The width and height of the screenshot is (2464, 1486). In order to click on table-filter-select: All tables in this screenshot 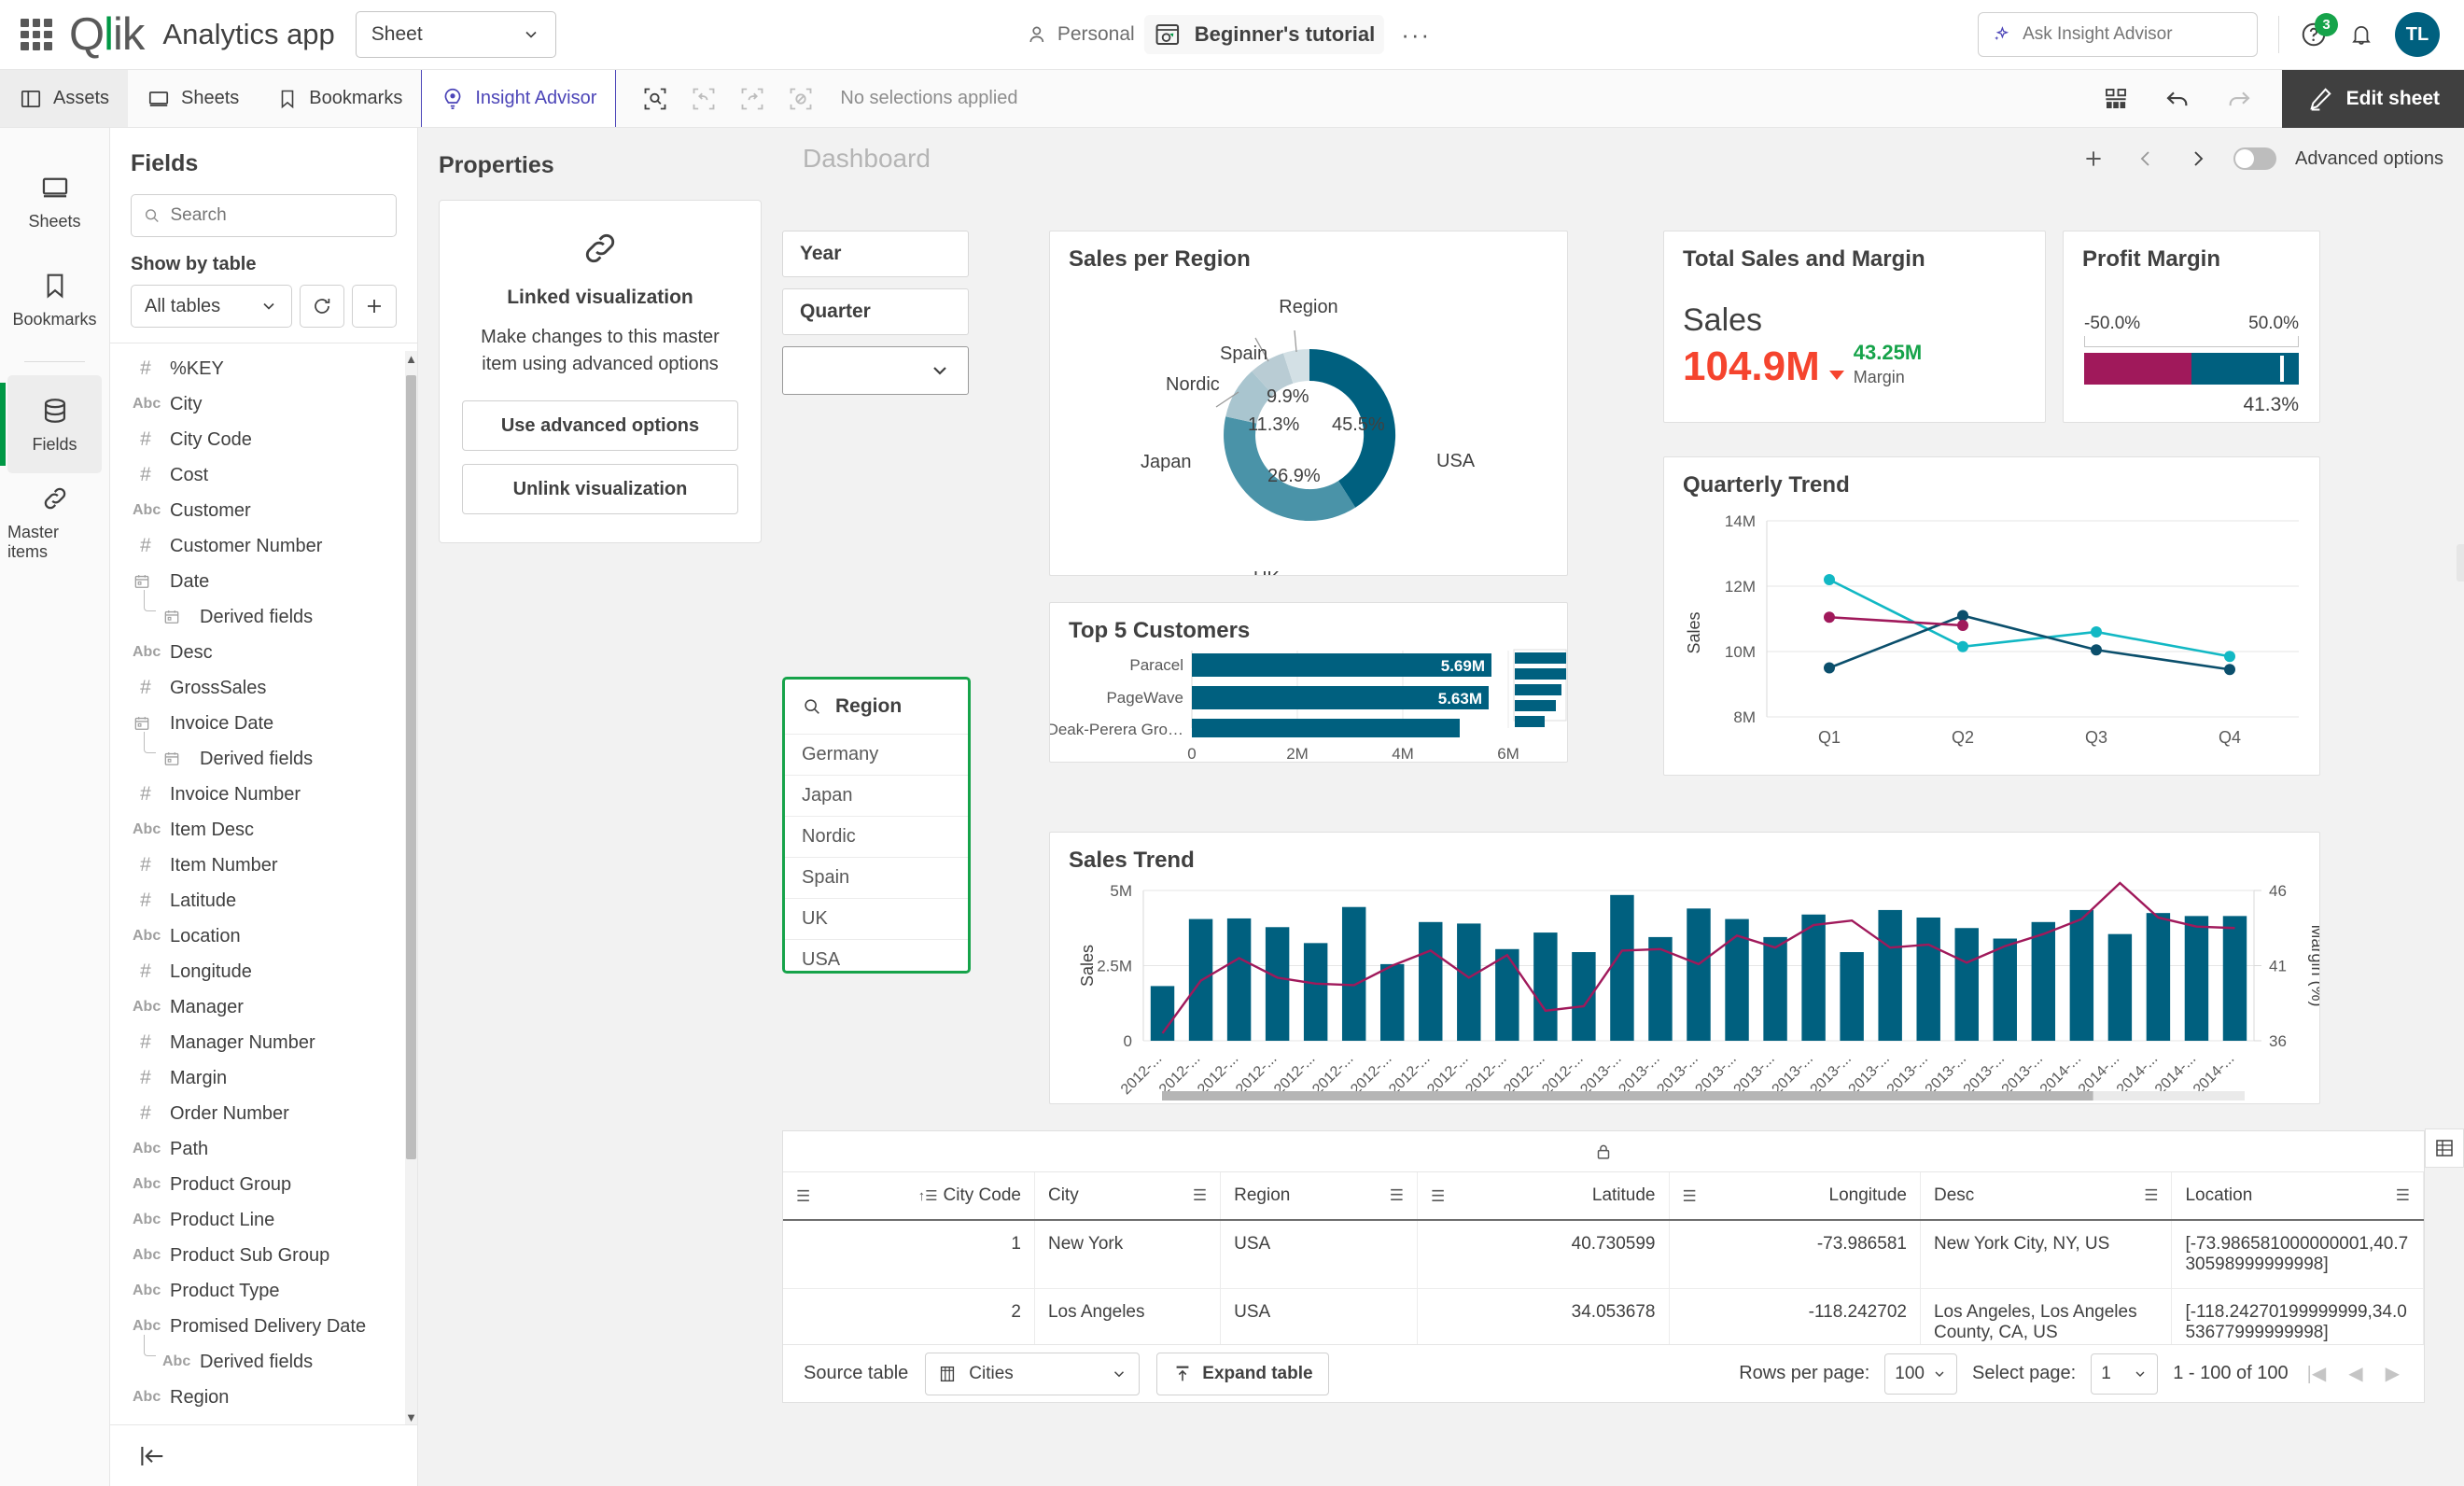, I will do `click(211, 306)`.